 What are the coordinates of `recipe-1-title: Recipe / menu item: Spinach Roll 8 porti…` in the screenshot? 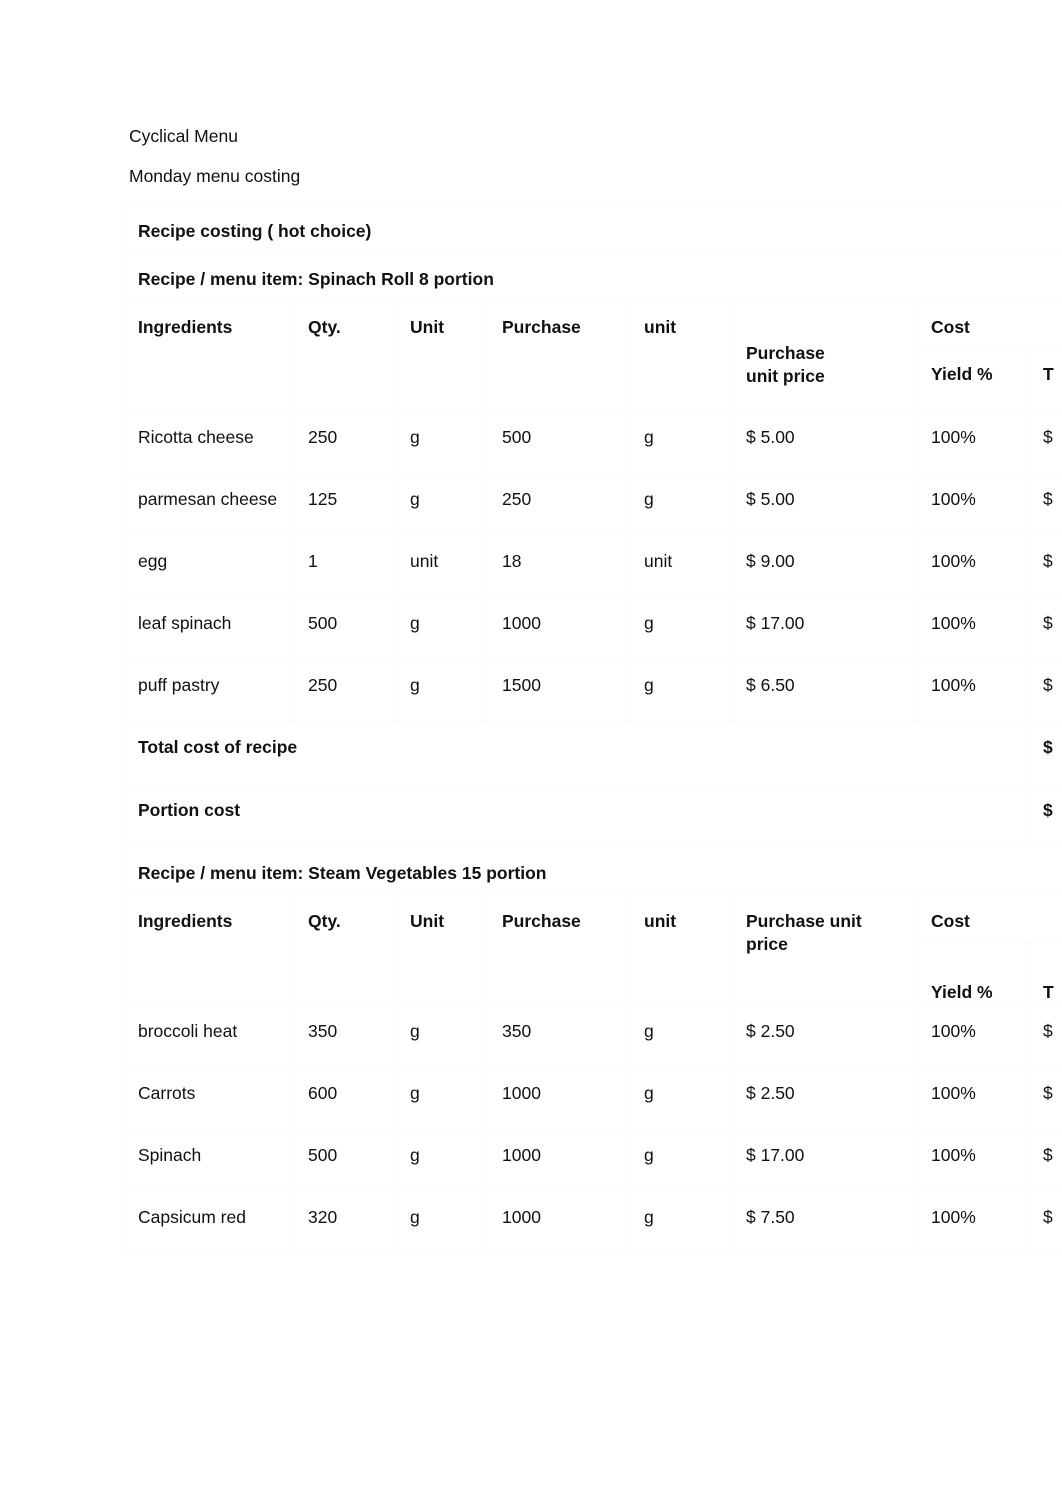 It's located at (316, 279).